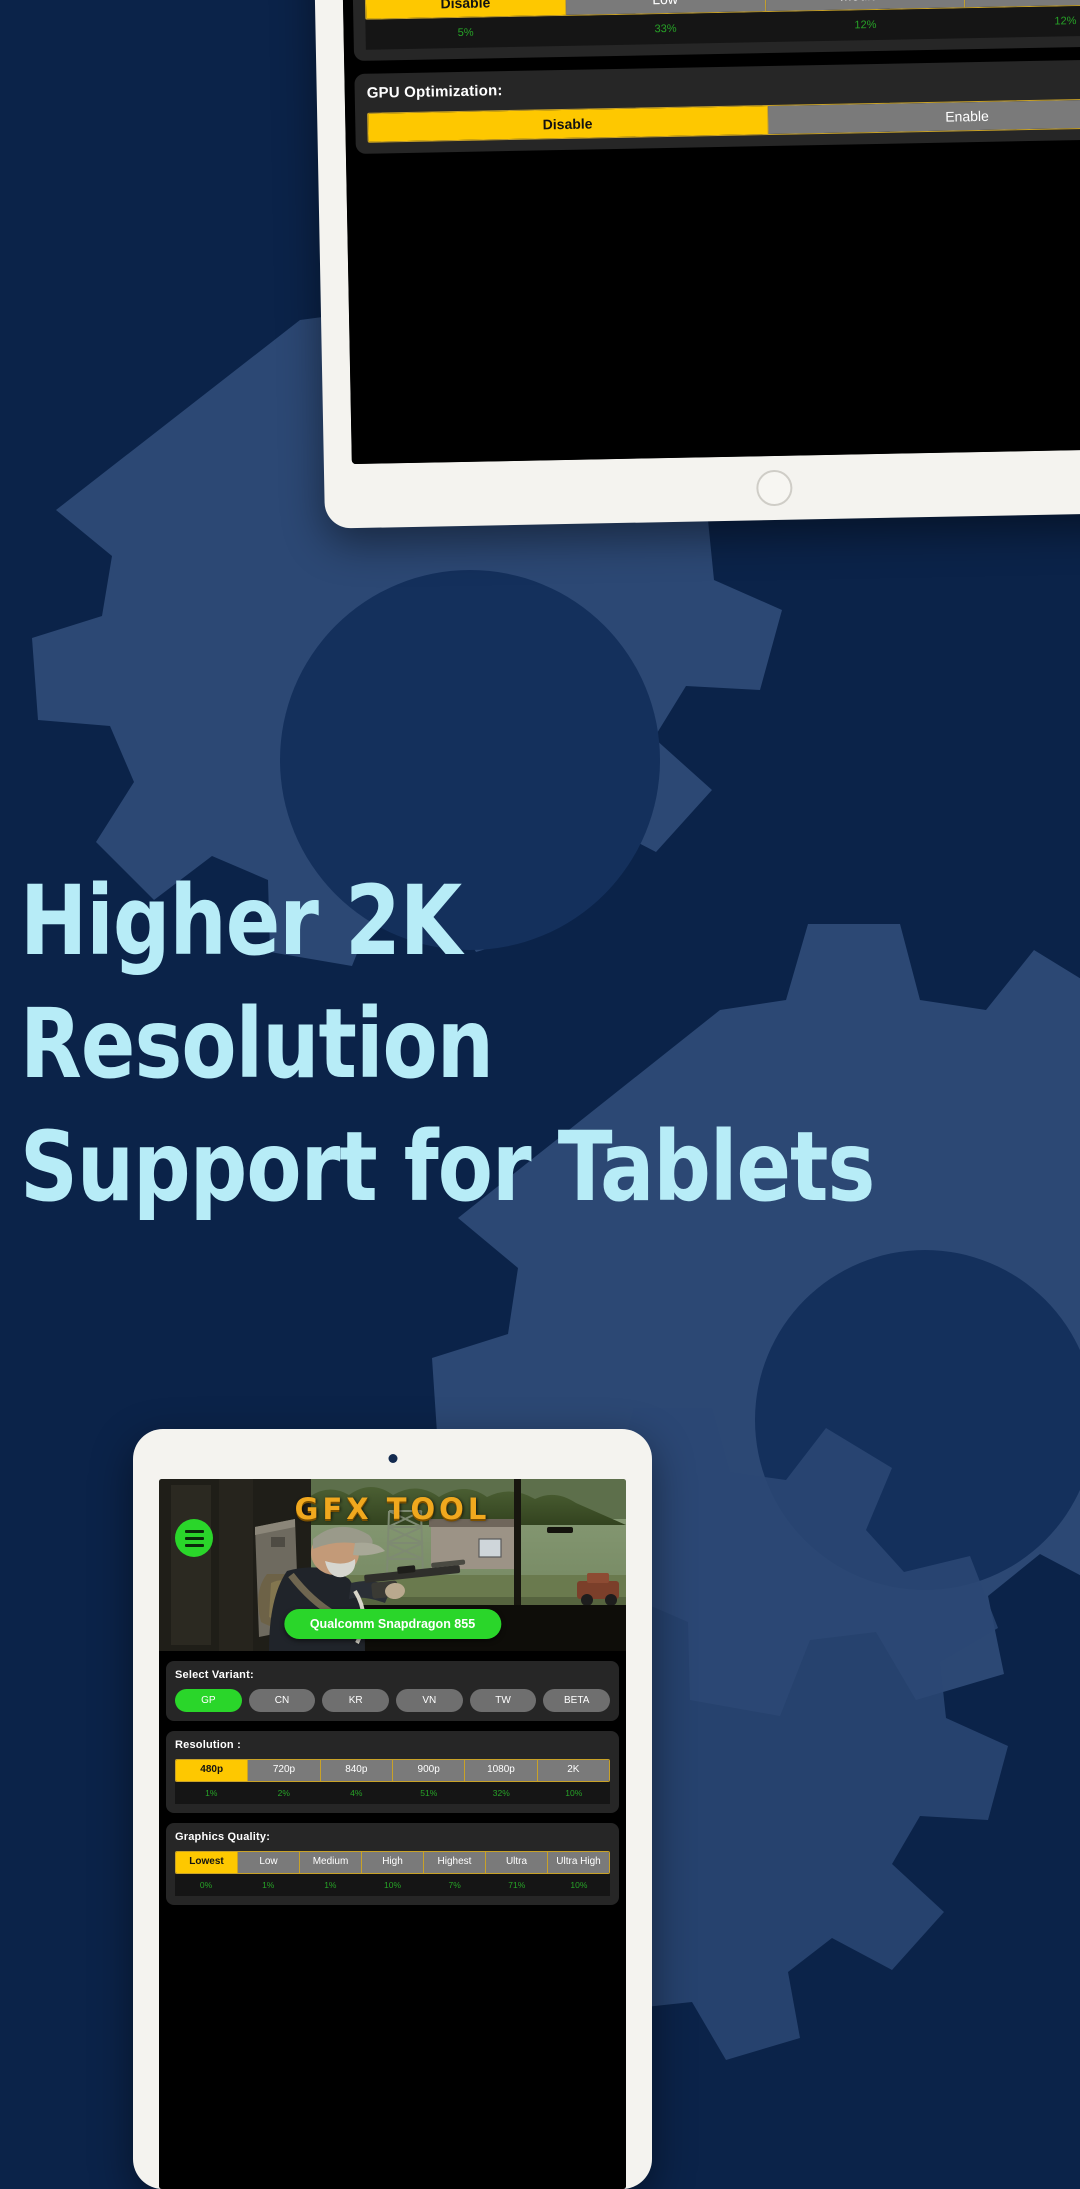  What do you see at coordinates (503, 1700) in the screenshot?
I see `variant-option-tw: TW` at bounding box center [503, 1700].